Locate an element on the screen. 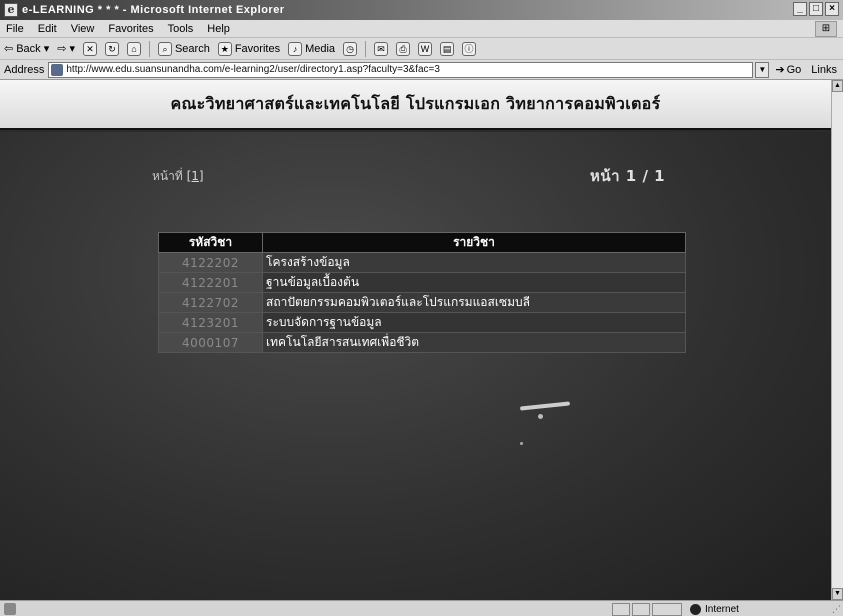 This screenshot has height=616, width=843. course-code: 4000107 is located at coordinates (210, 342).